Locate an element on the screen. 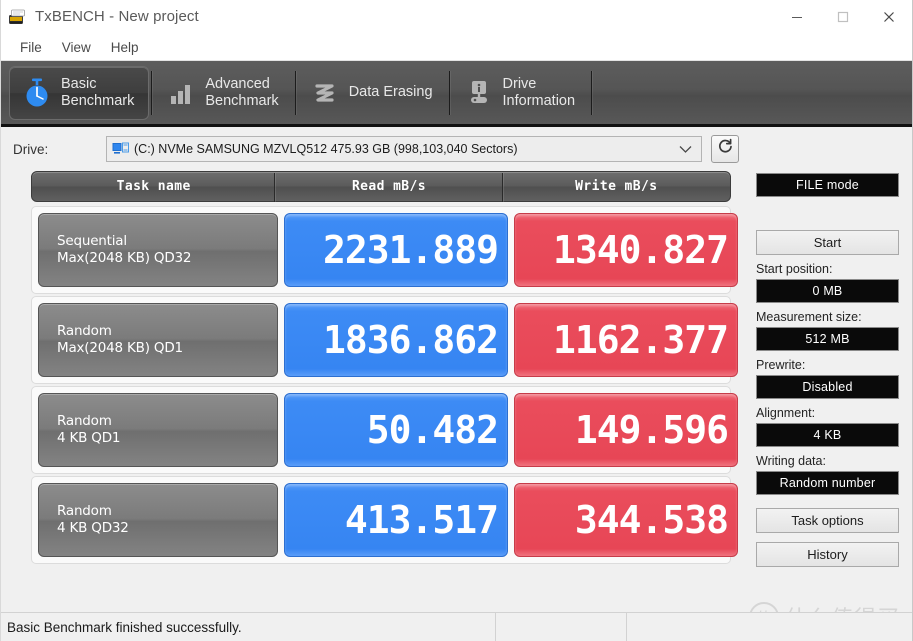  start-position-label: Start position: is located at coordinates (794, 269).